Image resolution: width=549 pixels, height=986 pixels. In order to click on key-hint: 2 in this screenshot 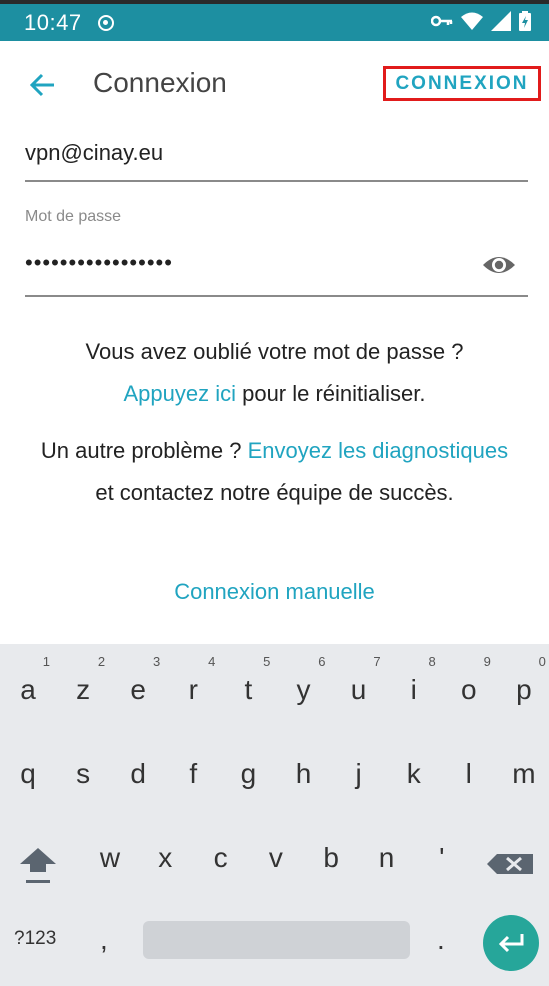, I will do `click(101, 661)`.